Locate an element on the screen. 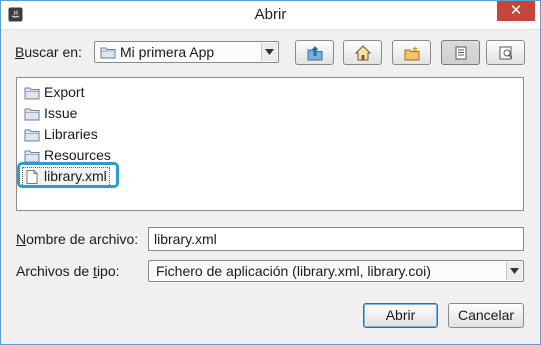 This screenshot has width=541, height=345. look-in-combo: Mi primera App is located at coordinates (186, 52).